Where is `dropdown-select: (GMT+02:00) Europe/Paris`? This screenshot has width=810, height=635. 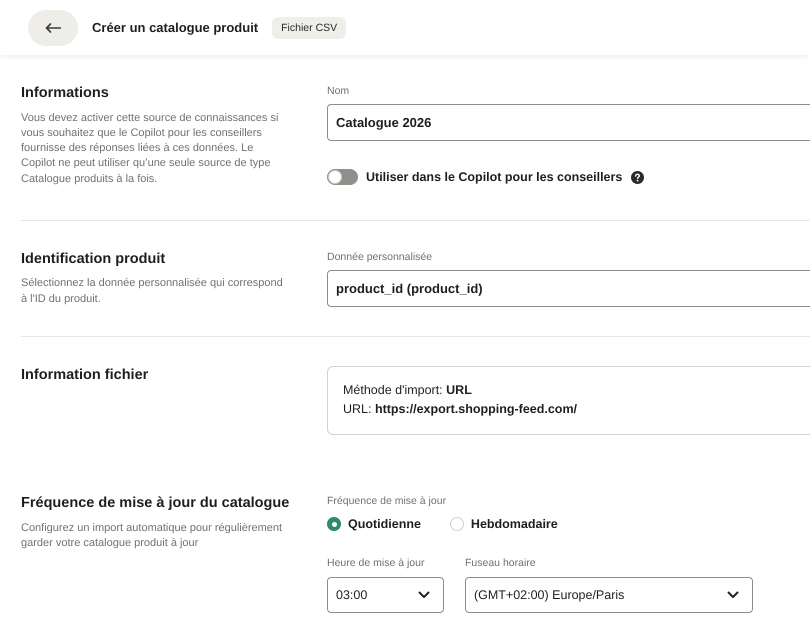 dropdown-select: (GMT+02:00) Europe/Paris is located at coordinates (609, 595).